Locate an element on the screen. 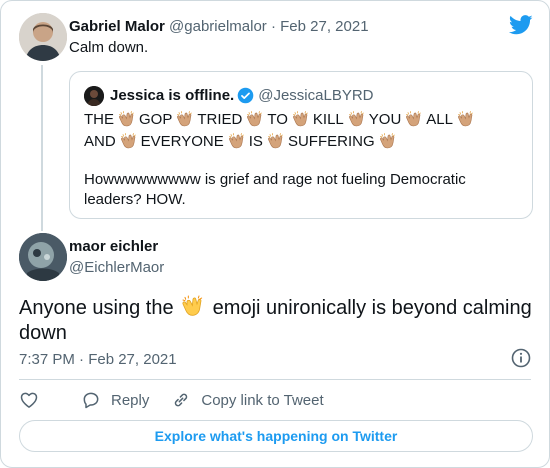 The height and width of the screenshot is (468, 550). link-icon is located at coordinates (181, 400).